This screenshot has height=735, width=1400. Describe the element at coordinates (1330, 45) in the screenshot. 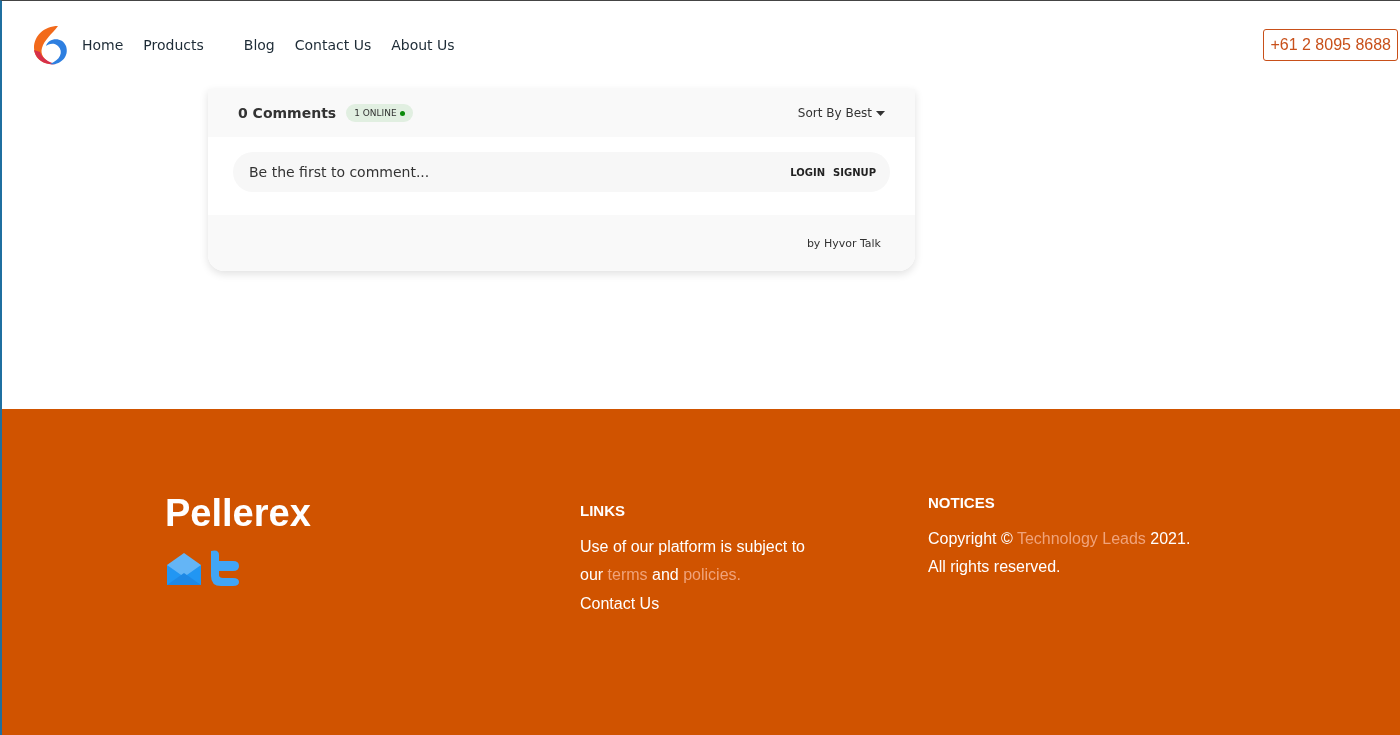

I see `phone-button: +61 2 8095 8688` at that location.